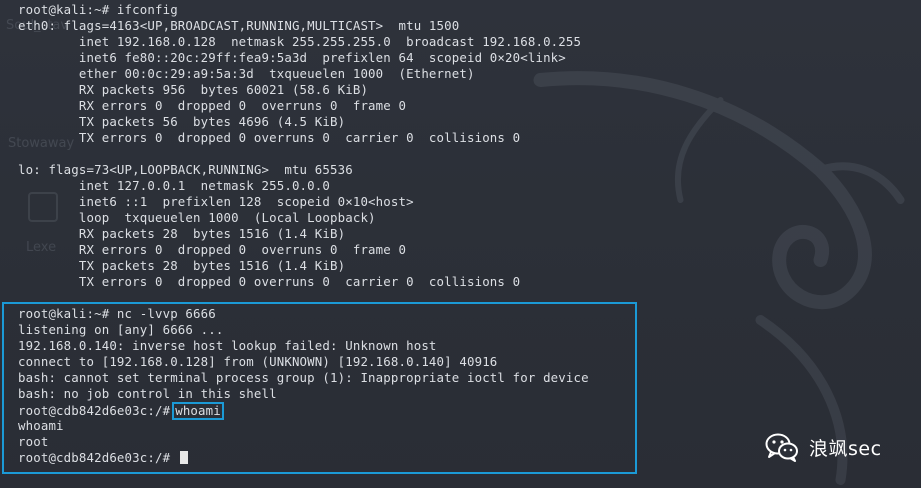 The height and width of the screenshot is (488, 921). What do you see at coordinates (197, 217) in the screenshot?
I see `terminal-line: loop txqueuelen 1000 (Local Loopback)` at bounding box center [197, 217].